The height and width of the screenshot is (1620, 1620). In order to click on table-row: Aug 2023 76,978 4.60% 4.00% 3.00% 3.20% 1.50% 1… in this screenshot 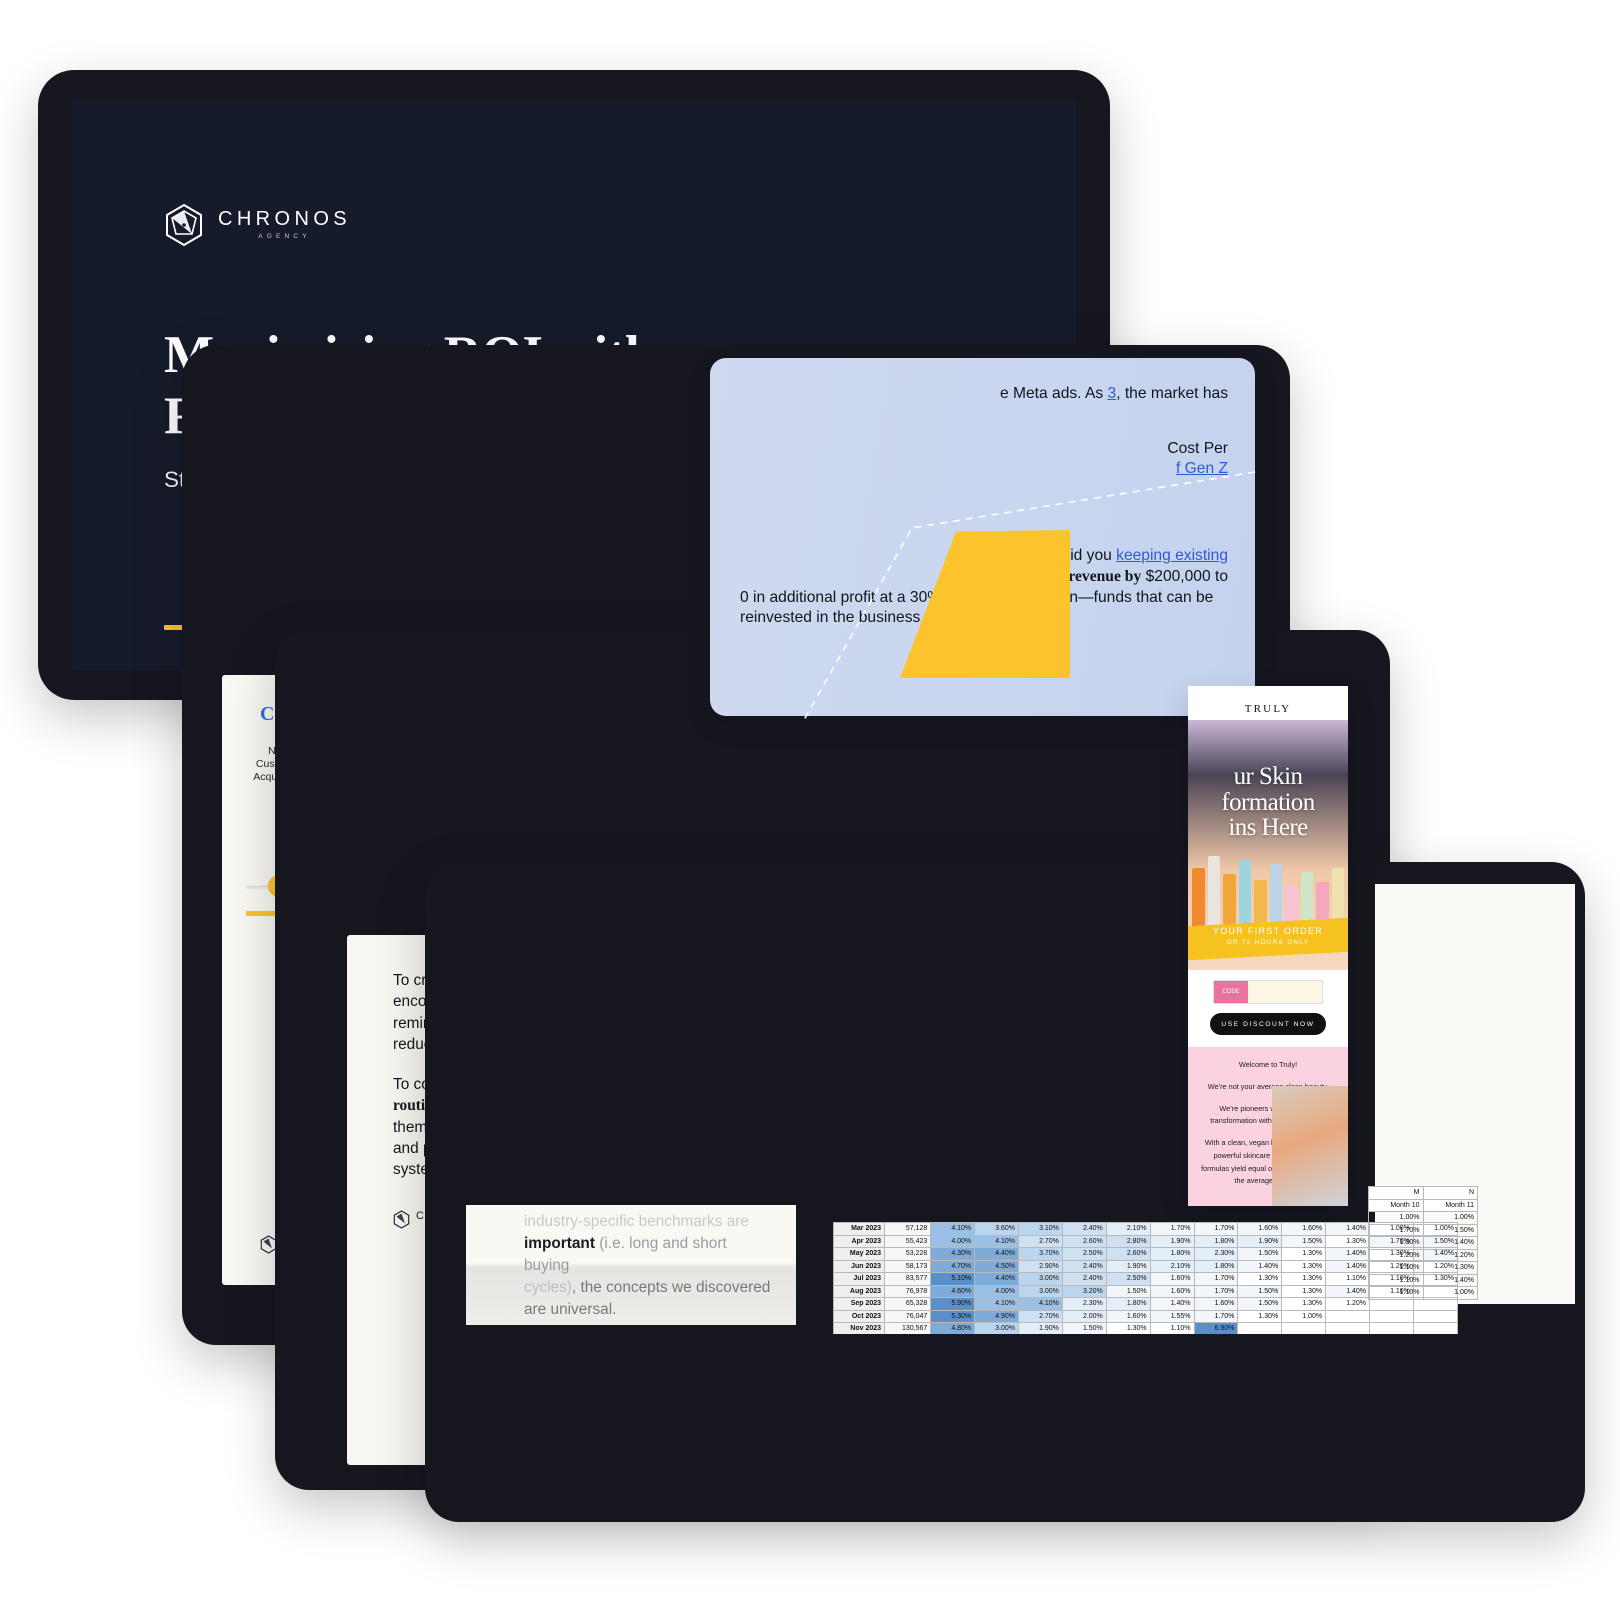, I will do `click(1145, 1291)`.